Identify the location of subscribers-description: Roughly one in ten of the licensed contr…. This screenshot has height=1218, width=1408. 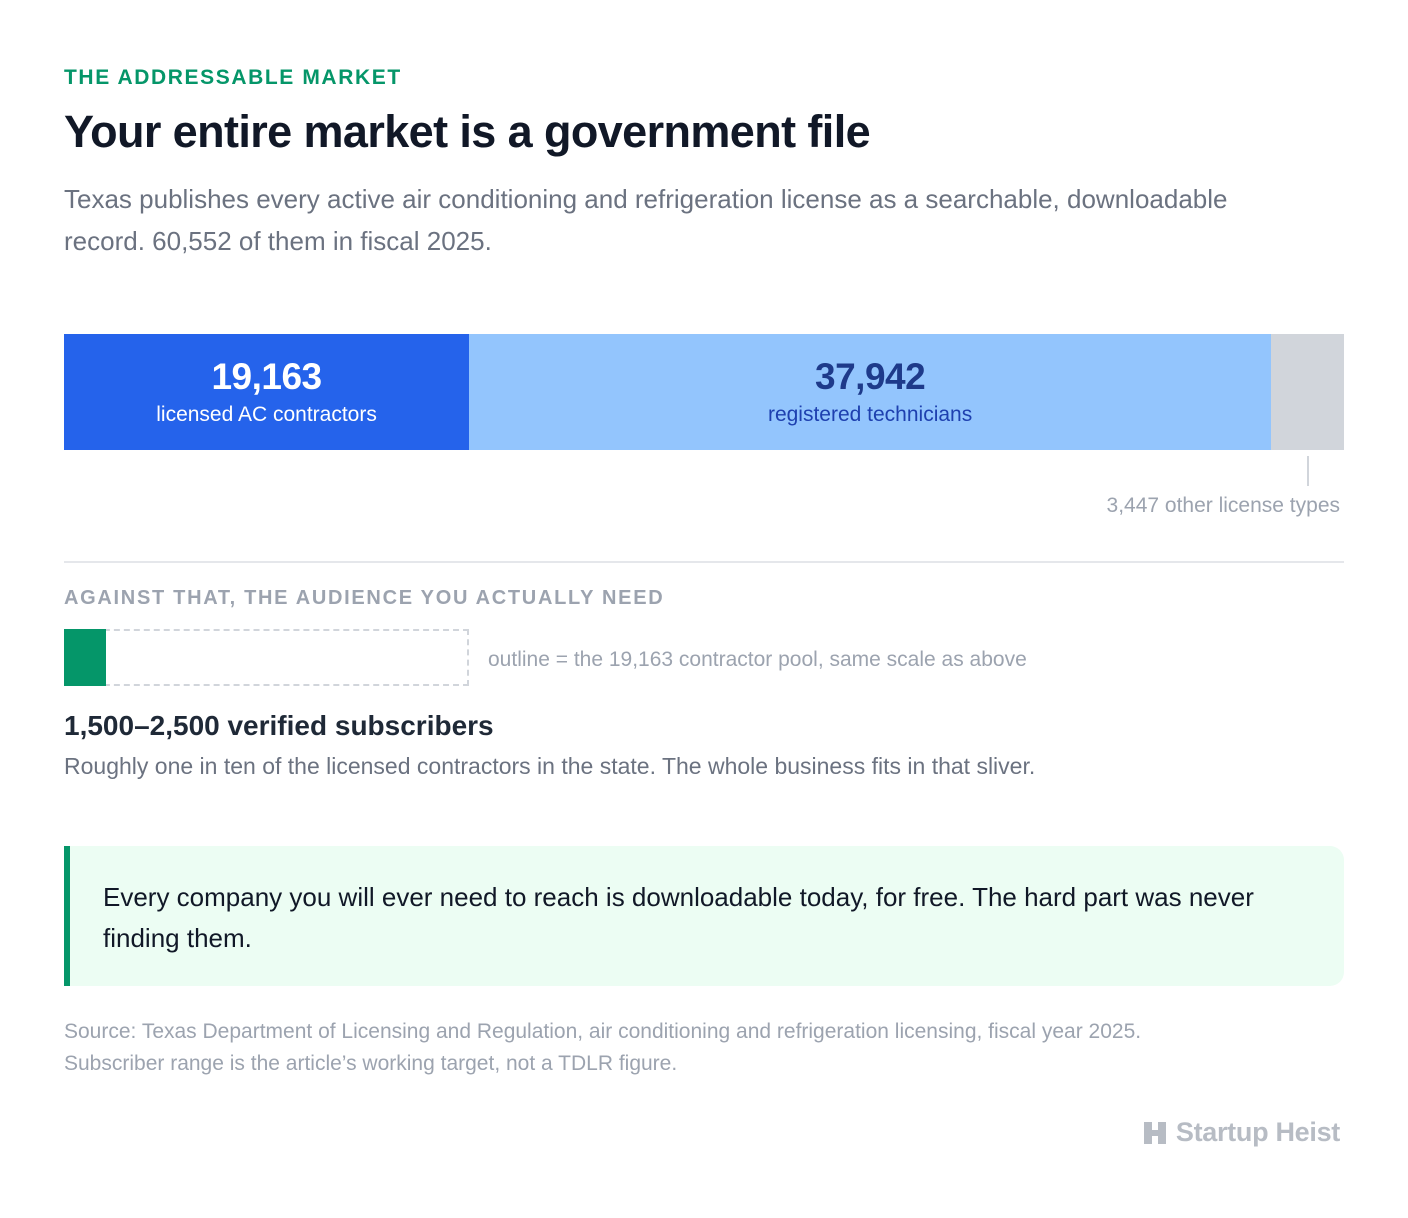
(550, 766).